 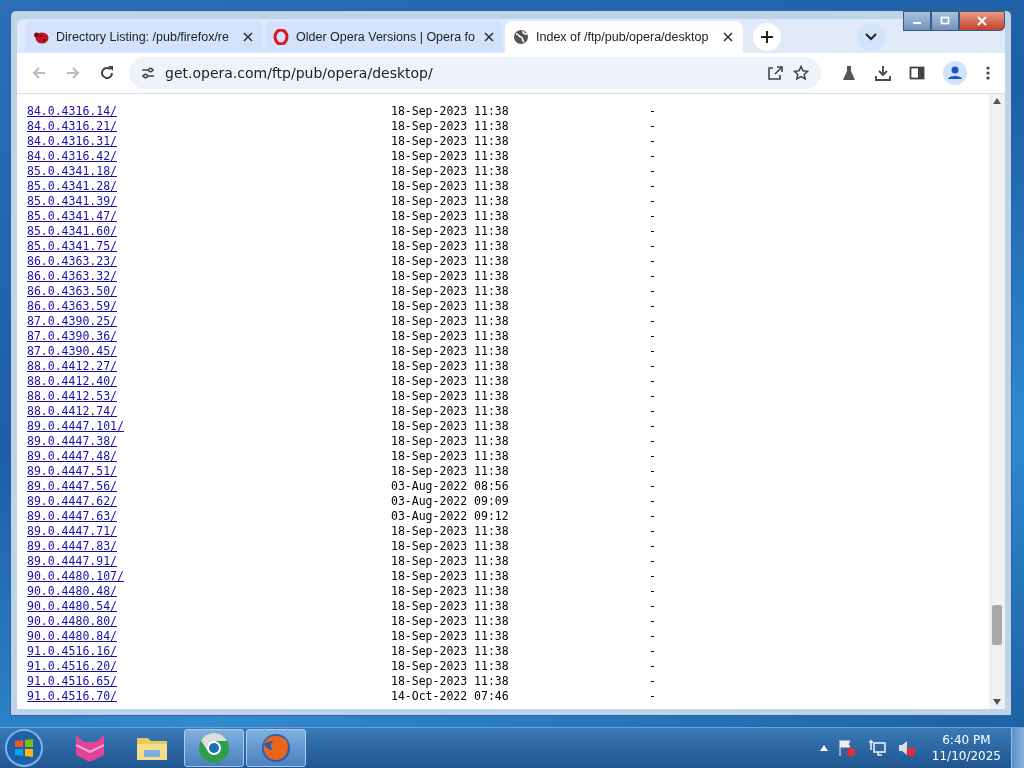 I want to click on scrollbar-thumb, so click(x=997, y=625).